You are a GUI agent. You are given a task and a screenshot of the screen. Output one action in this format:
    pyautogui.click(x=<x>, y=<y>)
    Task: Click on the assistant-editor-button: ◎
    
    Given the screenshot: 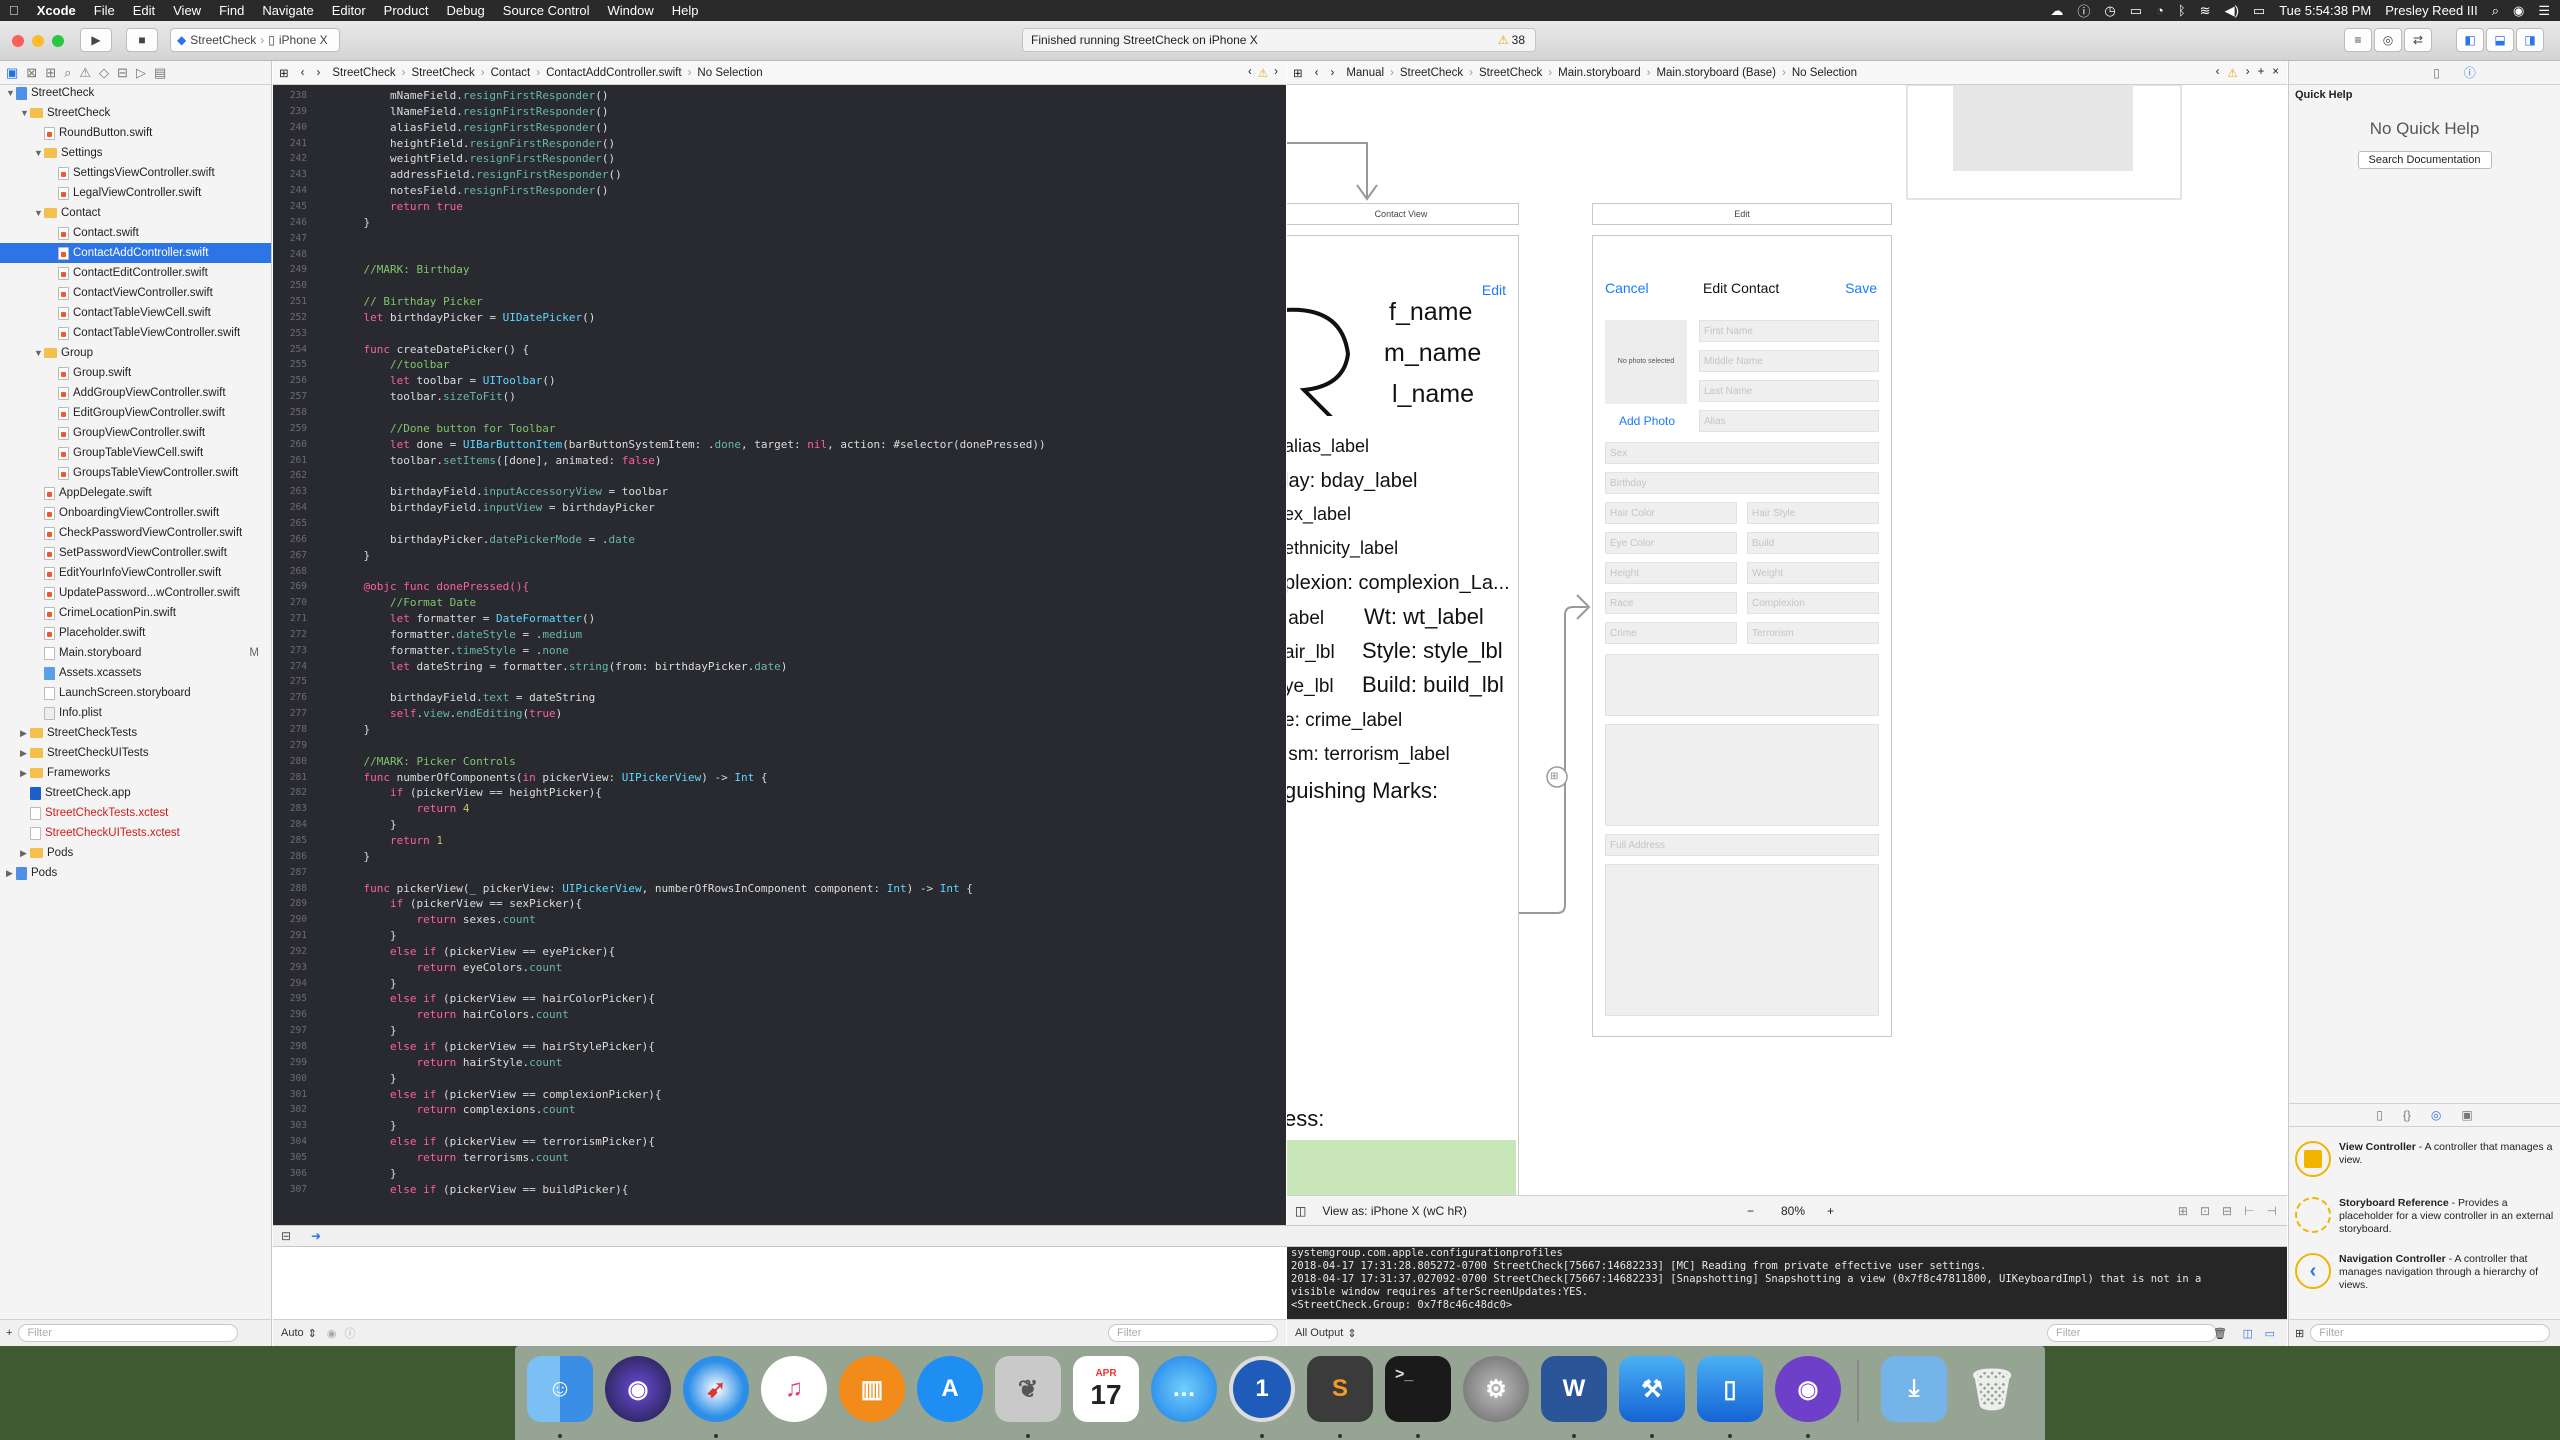 What is the action you would take?
    pyautogui.click(x=2388, y=40)
    